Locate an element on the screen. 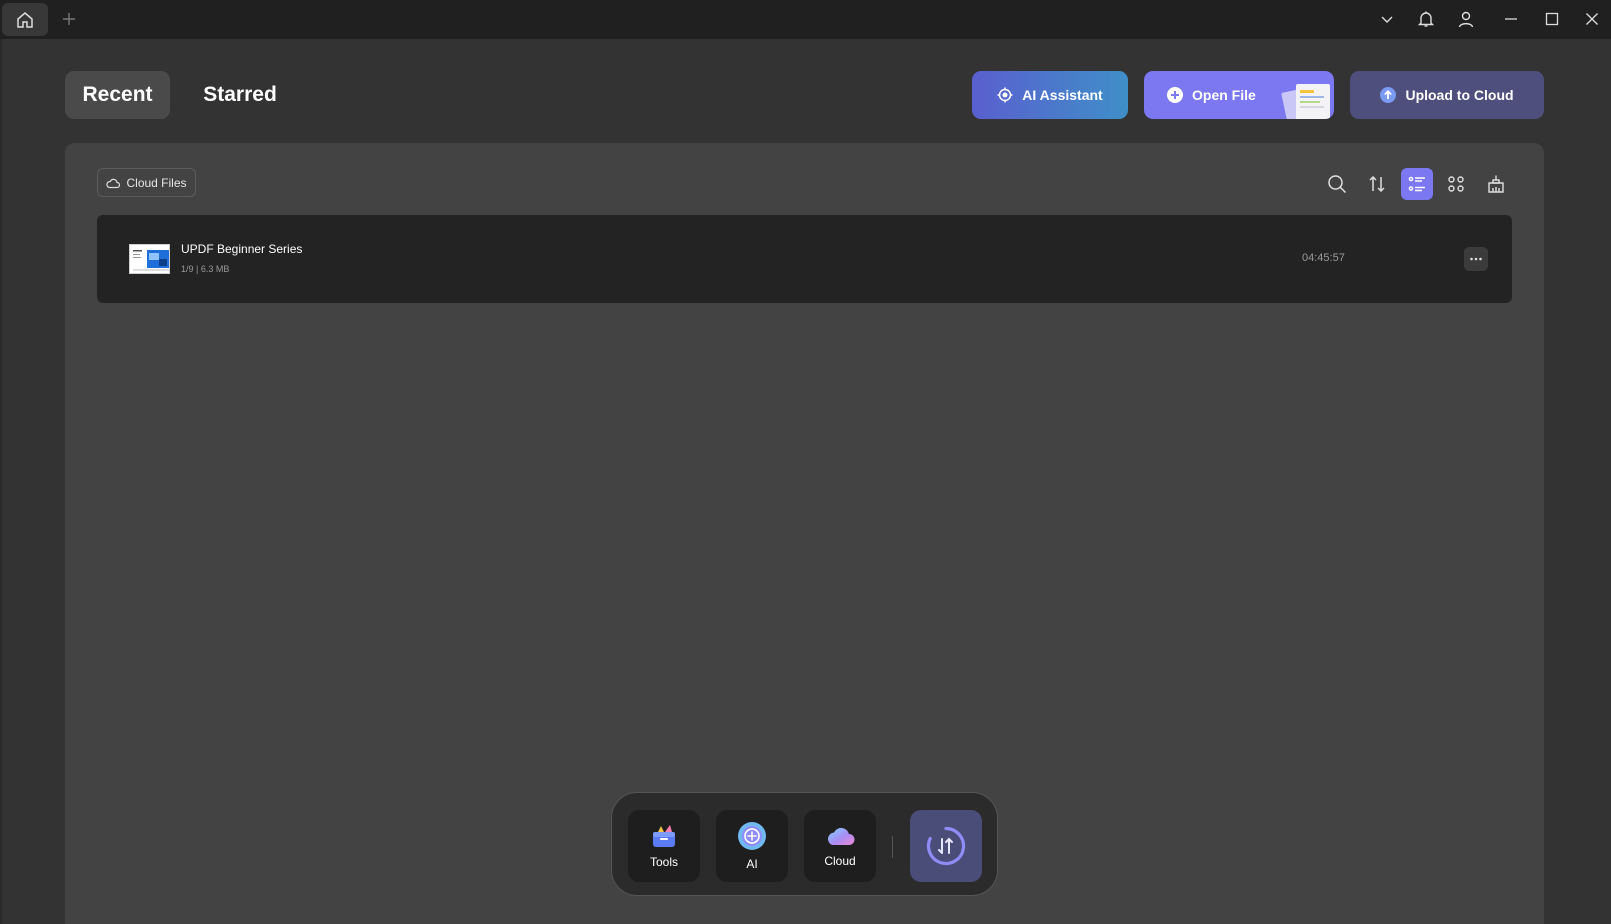  convert-icon is located at coordinates (946, 846).